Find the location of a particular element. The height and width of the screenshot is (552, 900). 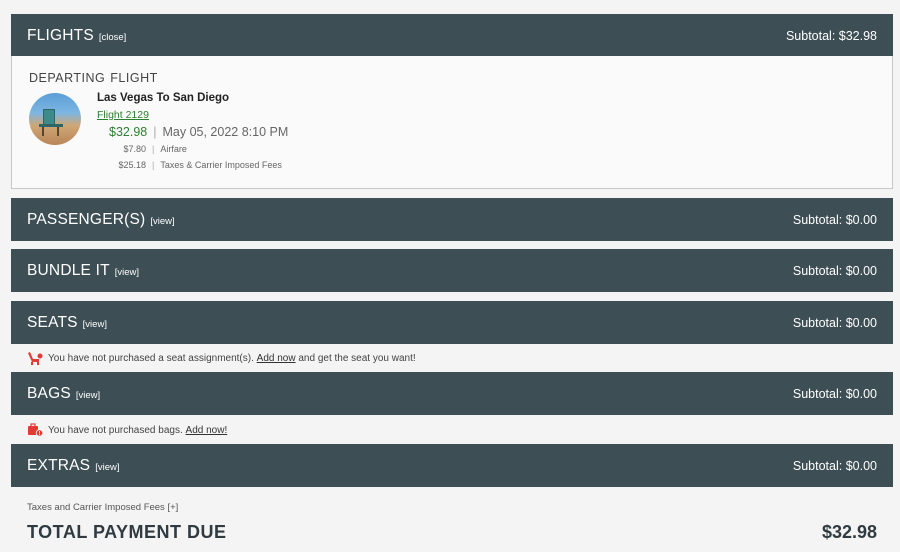

flights-section-header: FLIGHTS [close] Subtotal: $32.98 is located at coordinates (452, 35).